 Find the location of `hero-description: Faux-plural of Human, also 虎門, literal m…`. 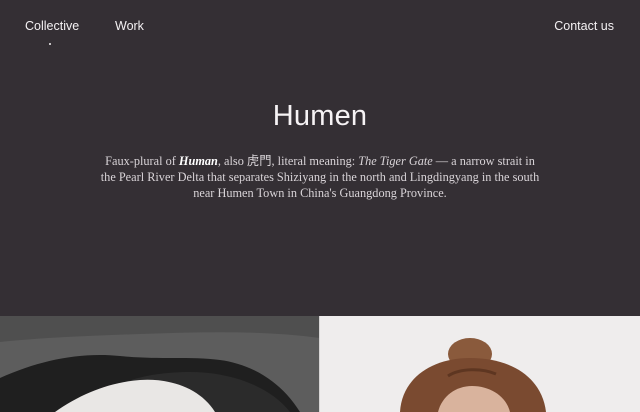

hero-description: Faux-plural of Human, also 虎門, literal m… is located at coordinates (320, 177).